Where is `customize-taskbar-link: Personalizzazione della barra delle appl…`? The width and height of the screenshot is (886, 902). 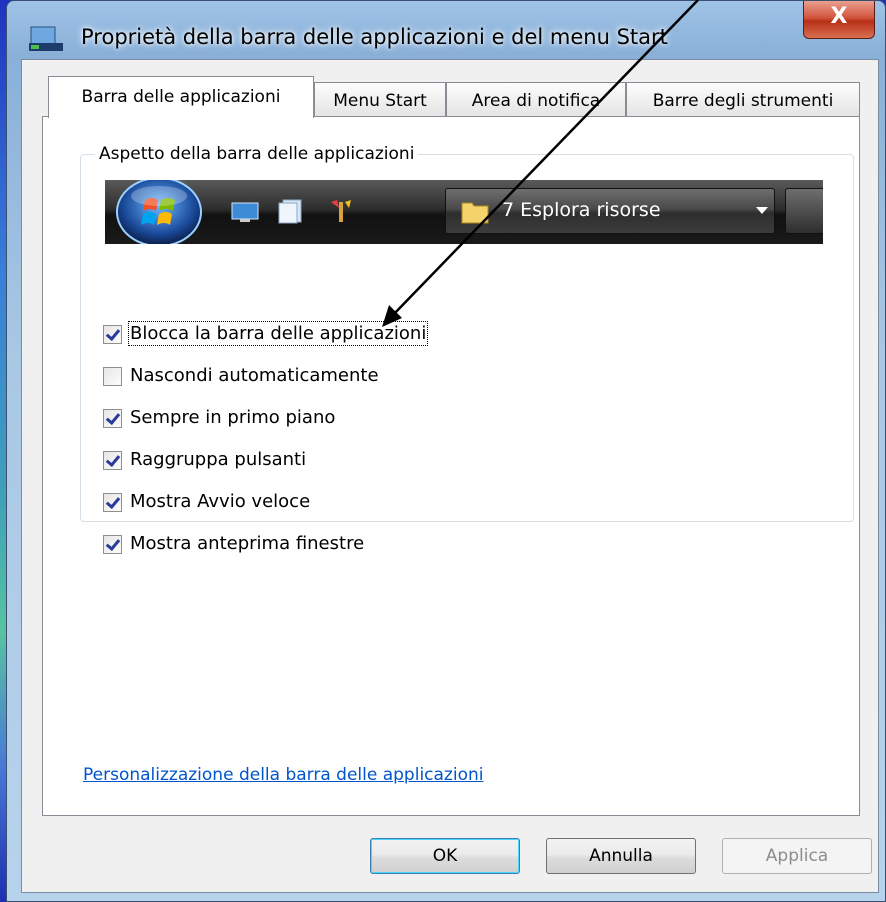 customize-taskbar-link: Personalizzazione della barra delle appl… is located at coordinates (283, 775).